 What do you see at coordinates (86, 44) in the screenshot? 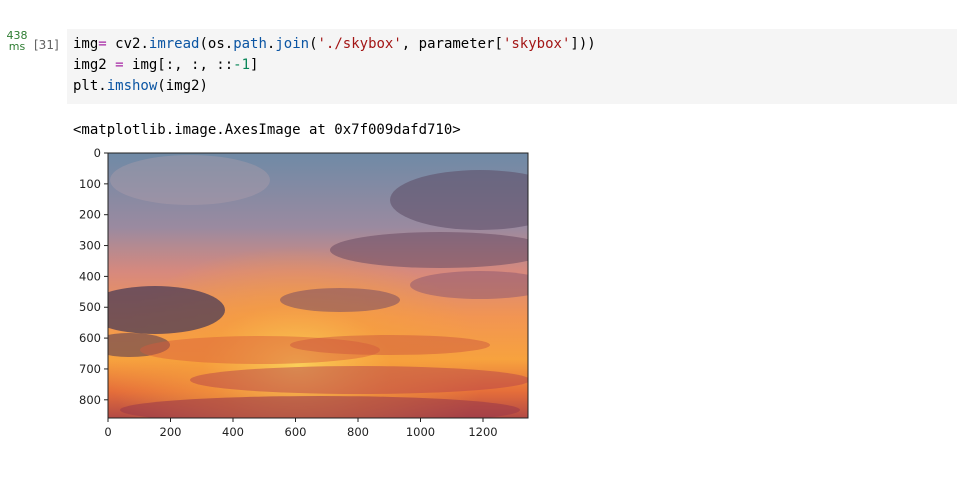
I see `code-token: img` at bounding box center [86, 44].